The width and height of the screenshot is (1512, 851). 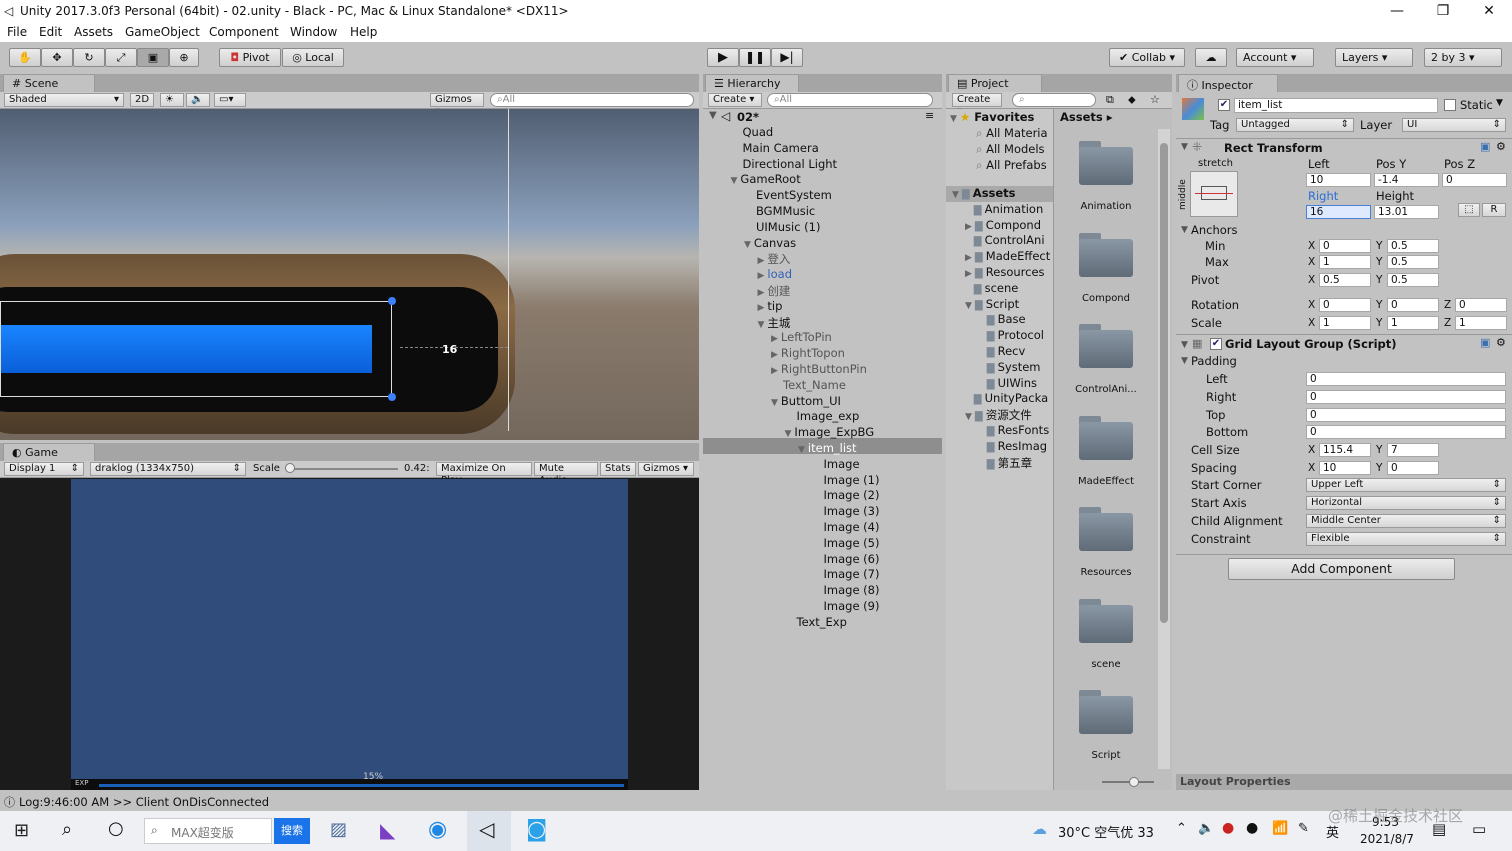 What do you see at coordinates (208, 831) in the screenshot?
I see `taskbar-search-input: ⌕ MAX超变版` at bounding box center [208, 831].